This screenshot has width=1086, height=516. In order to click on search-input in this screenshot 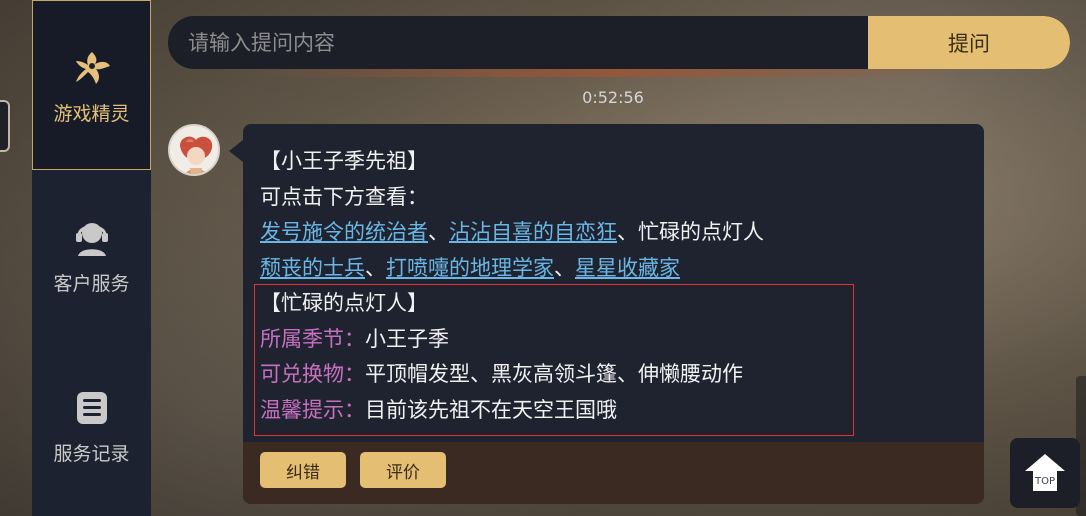, I will do `click(518, 42)`.